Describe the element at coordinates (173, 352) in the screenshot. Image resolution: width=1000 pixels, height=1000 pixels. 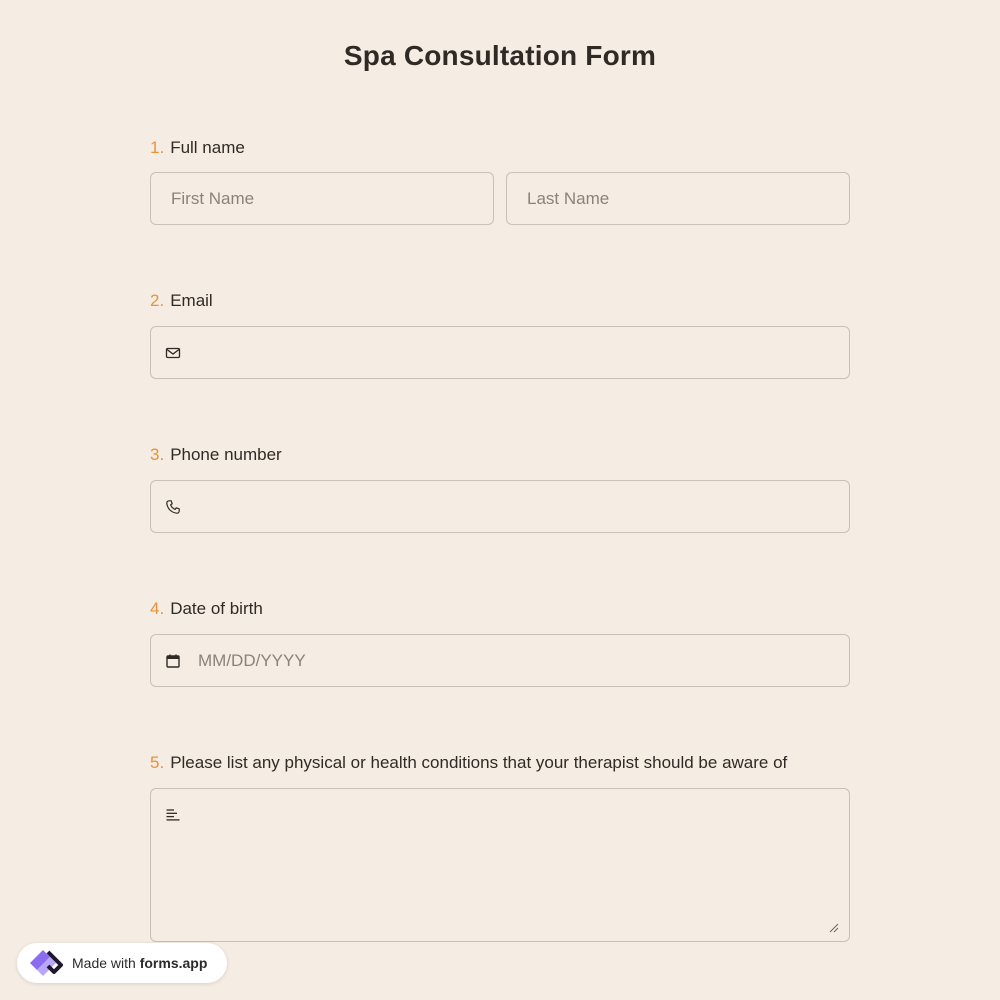
I see `envelope-icon` at that location.